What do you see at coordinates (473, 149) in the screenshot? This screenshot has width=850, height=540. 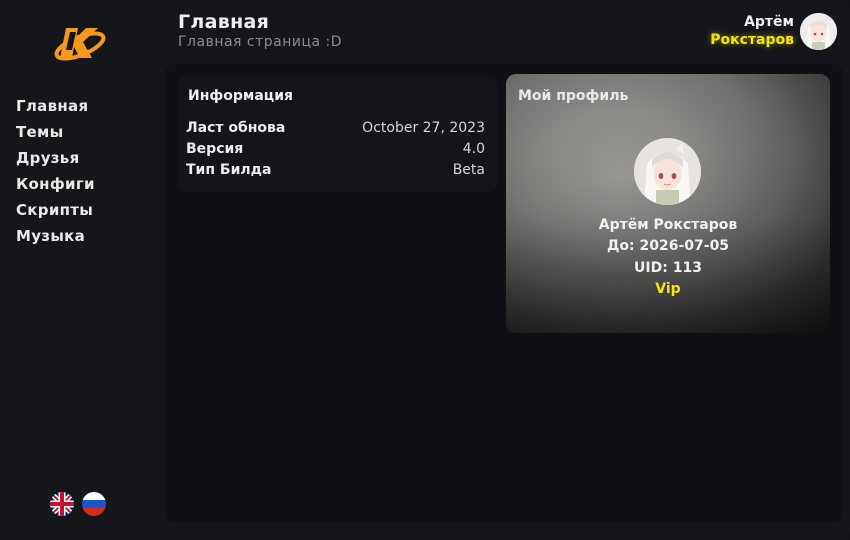 I see `info-value: 4.0` at bounding box center [473, 149].